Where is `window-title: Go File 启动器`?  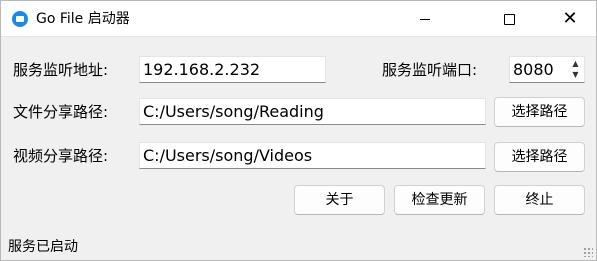 window-title: Go File 启动器 is located at coordinates (83, 19).